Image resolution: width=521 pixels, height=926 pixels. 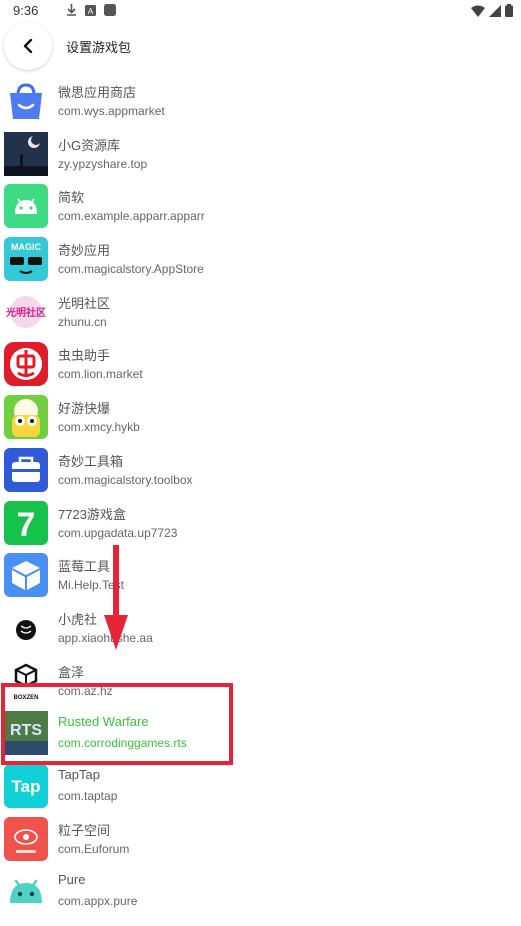 I want to click on app-package: com.taptap, so click(x=88, y=795).